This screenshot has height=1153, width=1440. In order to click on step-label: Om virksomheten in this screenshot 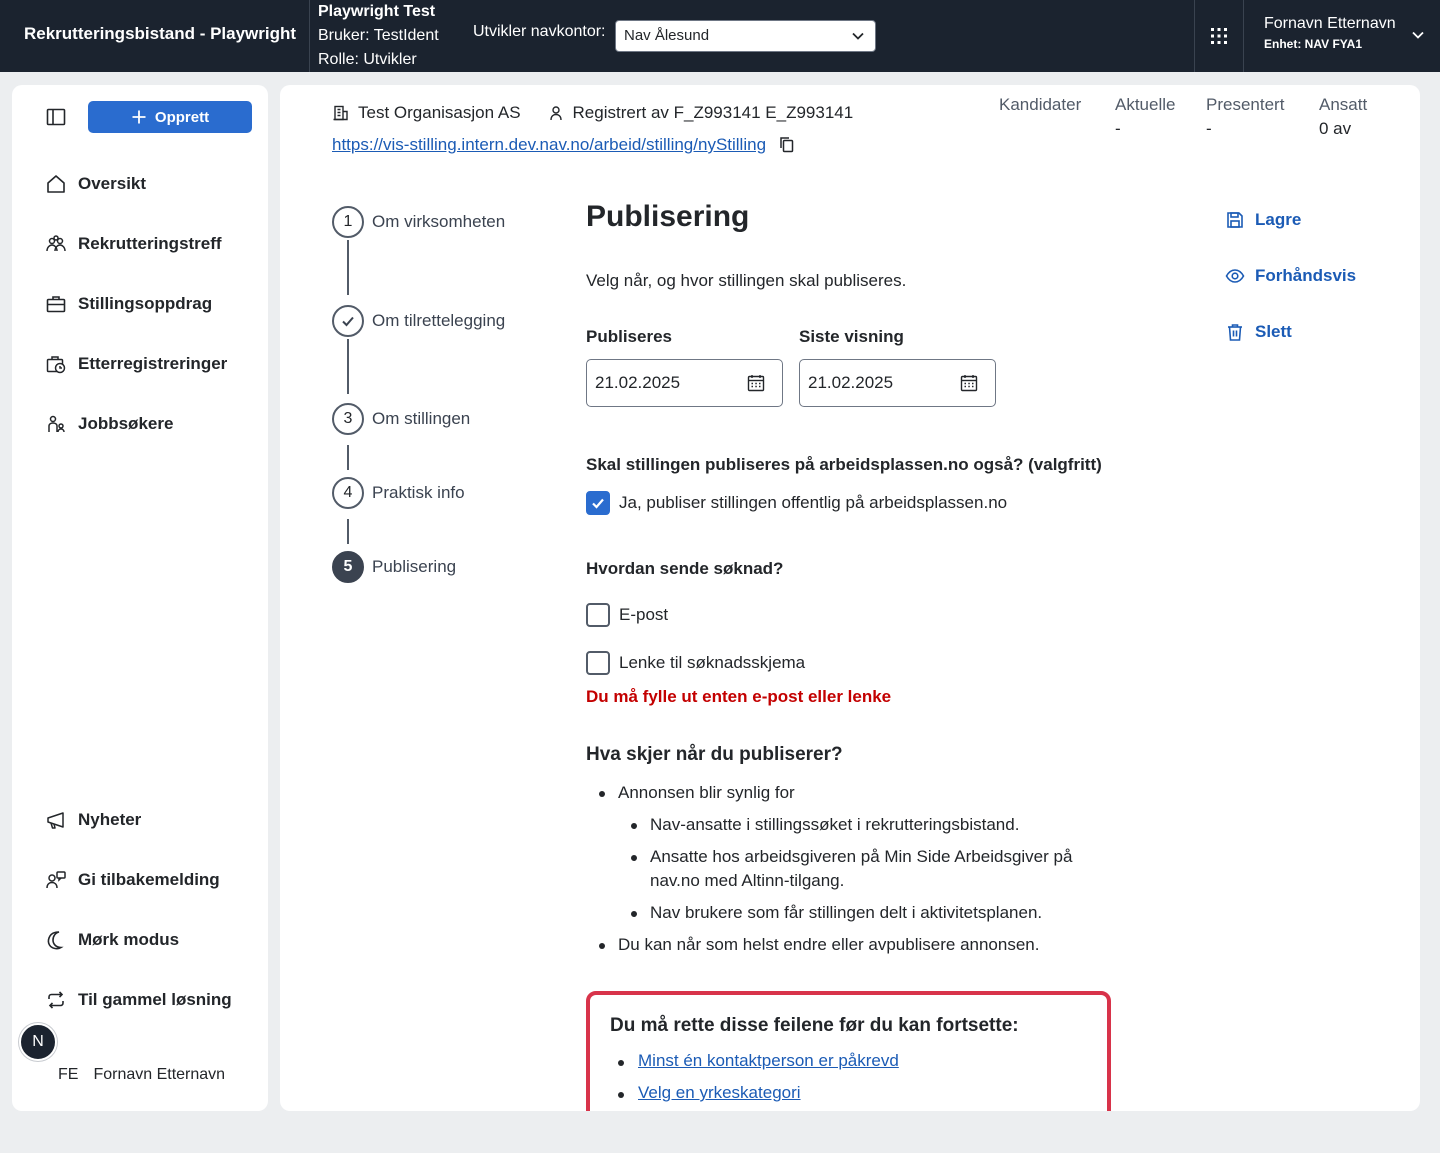, I will do `click(439, 221)`.